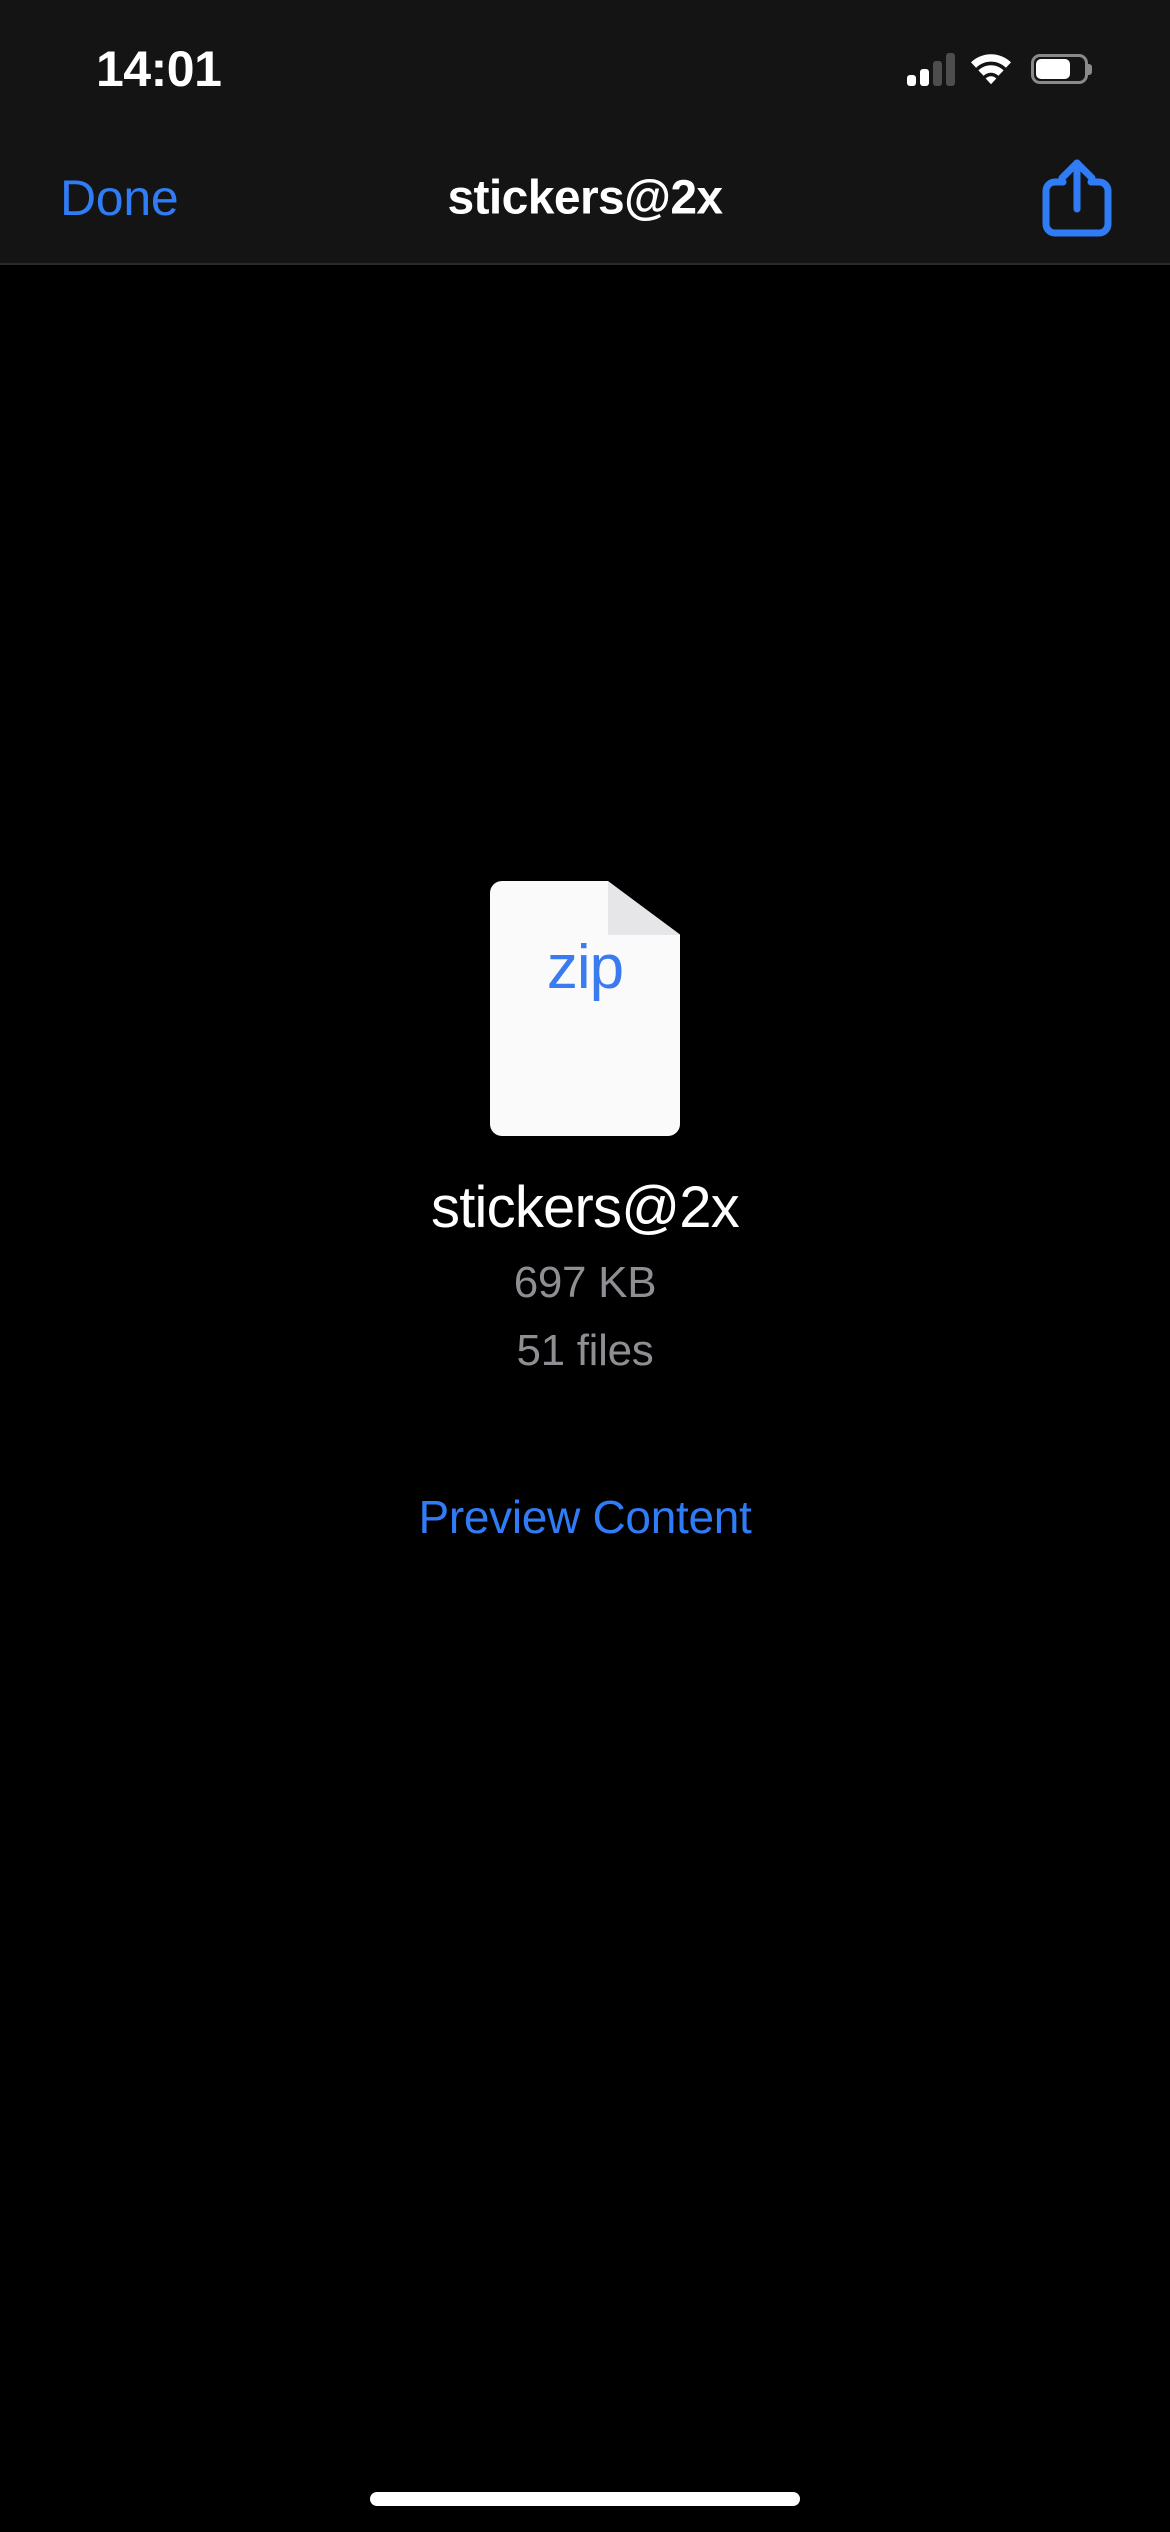 This screenshot has width=1170, height=2532. What do you see at coordinates (644, 908) in the screenshot?
I see `document-fold-corner` at bounding box center [644, 908].